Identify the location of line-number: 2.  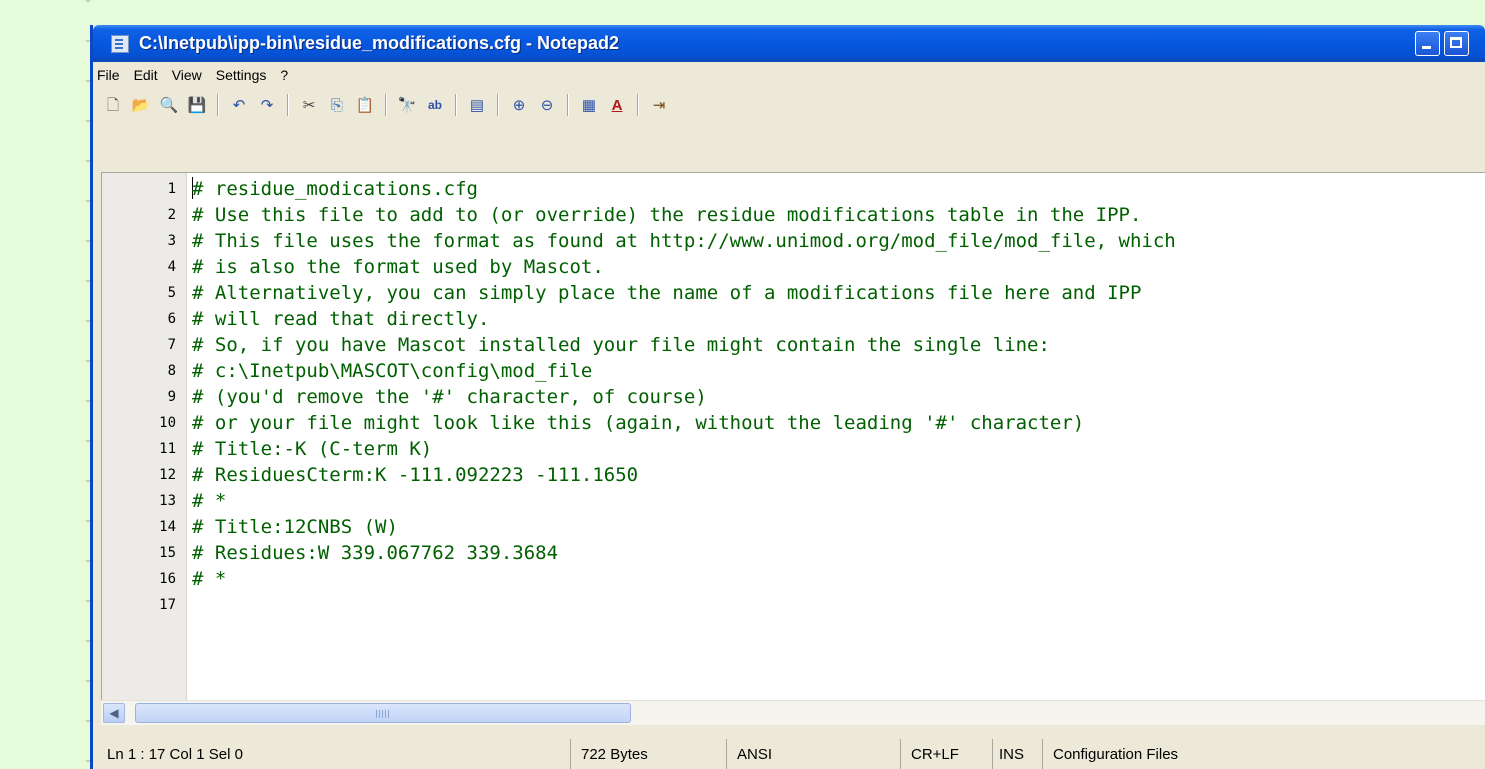
(171, 215).